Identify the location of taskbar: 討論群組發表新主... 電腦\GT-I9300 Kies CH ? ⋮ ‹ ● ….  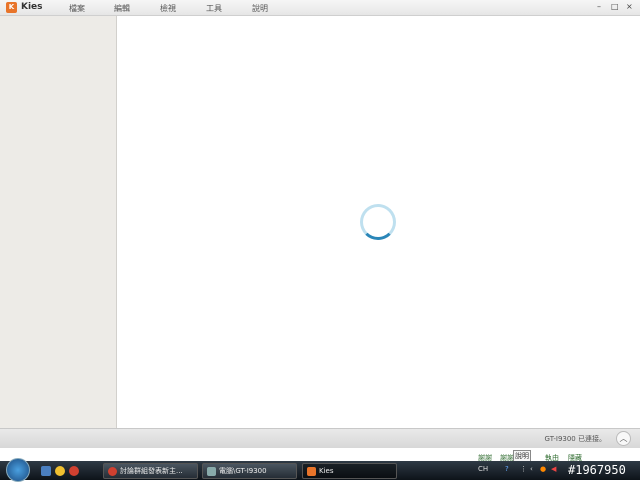
(320, 470).